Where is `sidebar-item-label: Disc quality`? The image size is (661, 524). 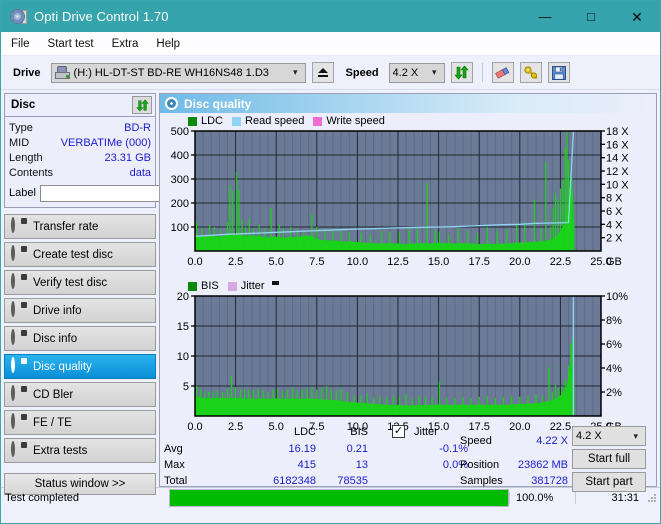 sidebar-item-label: Disc quality is located at coordinates (62, 366).